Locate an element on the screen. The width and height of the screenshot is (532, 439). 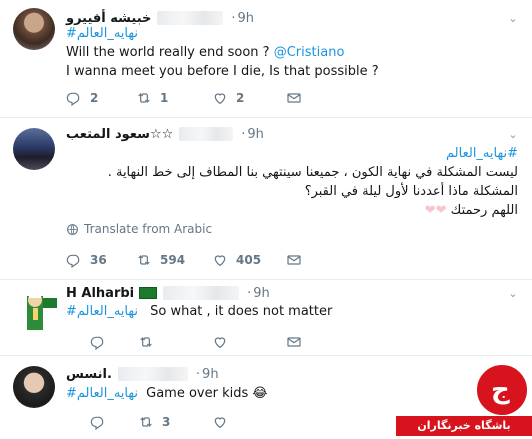
reply-count: 2 is located at coordinates (94, 98).